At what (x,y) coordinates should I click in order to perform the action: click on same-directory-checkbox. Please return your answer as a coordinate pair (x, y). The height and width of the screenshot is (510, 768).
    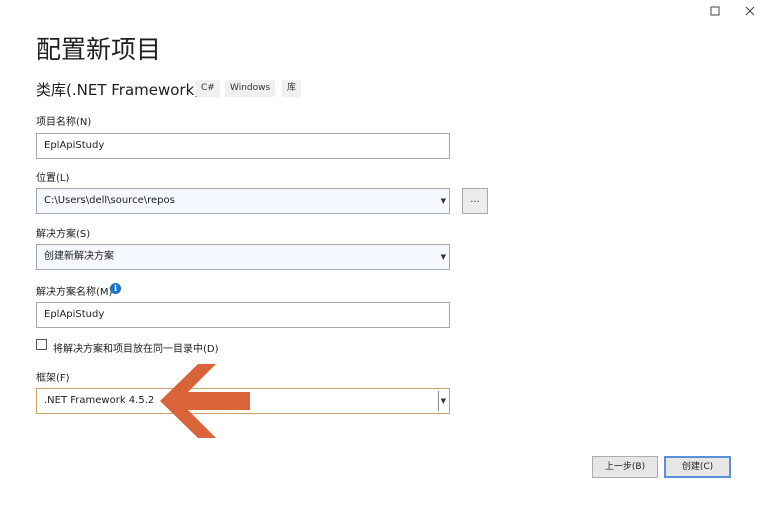
    Looking at the image, I should click on (41, 344).